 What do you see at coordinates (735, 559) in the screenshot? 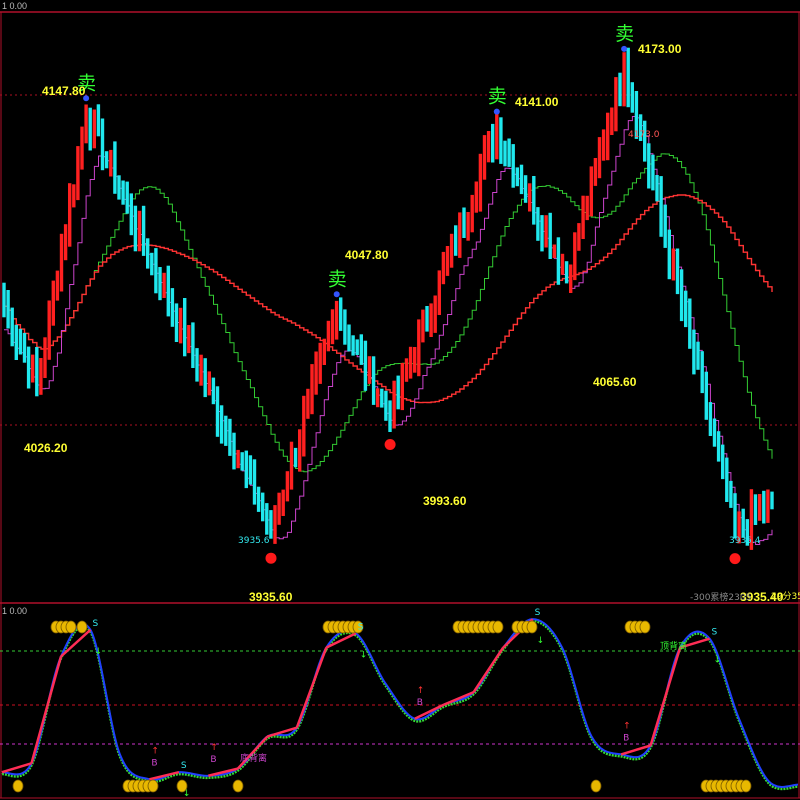
I see `buy-signal-dot` at bounding box center [735, 559].